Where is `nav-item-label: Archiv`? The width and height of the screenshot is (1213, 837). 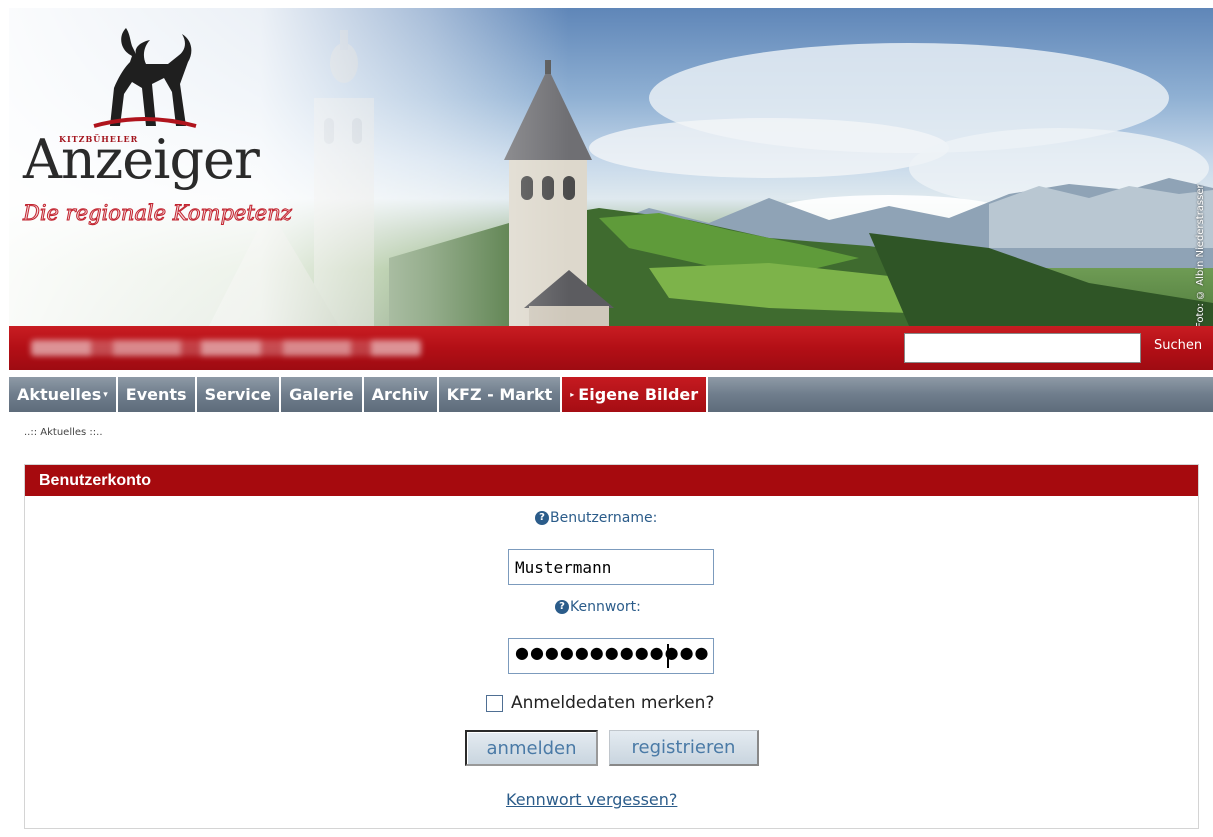
nav-item-label: Archiv is located at coordinates (400, 394).